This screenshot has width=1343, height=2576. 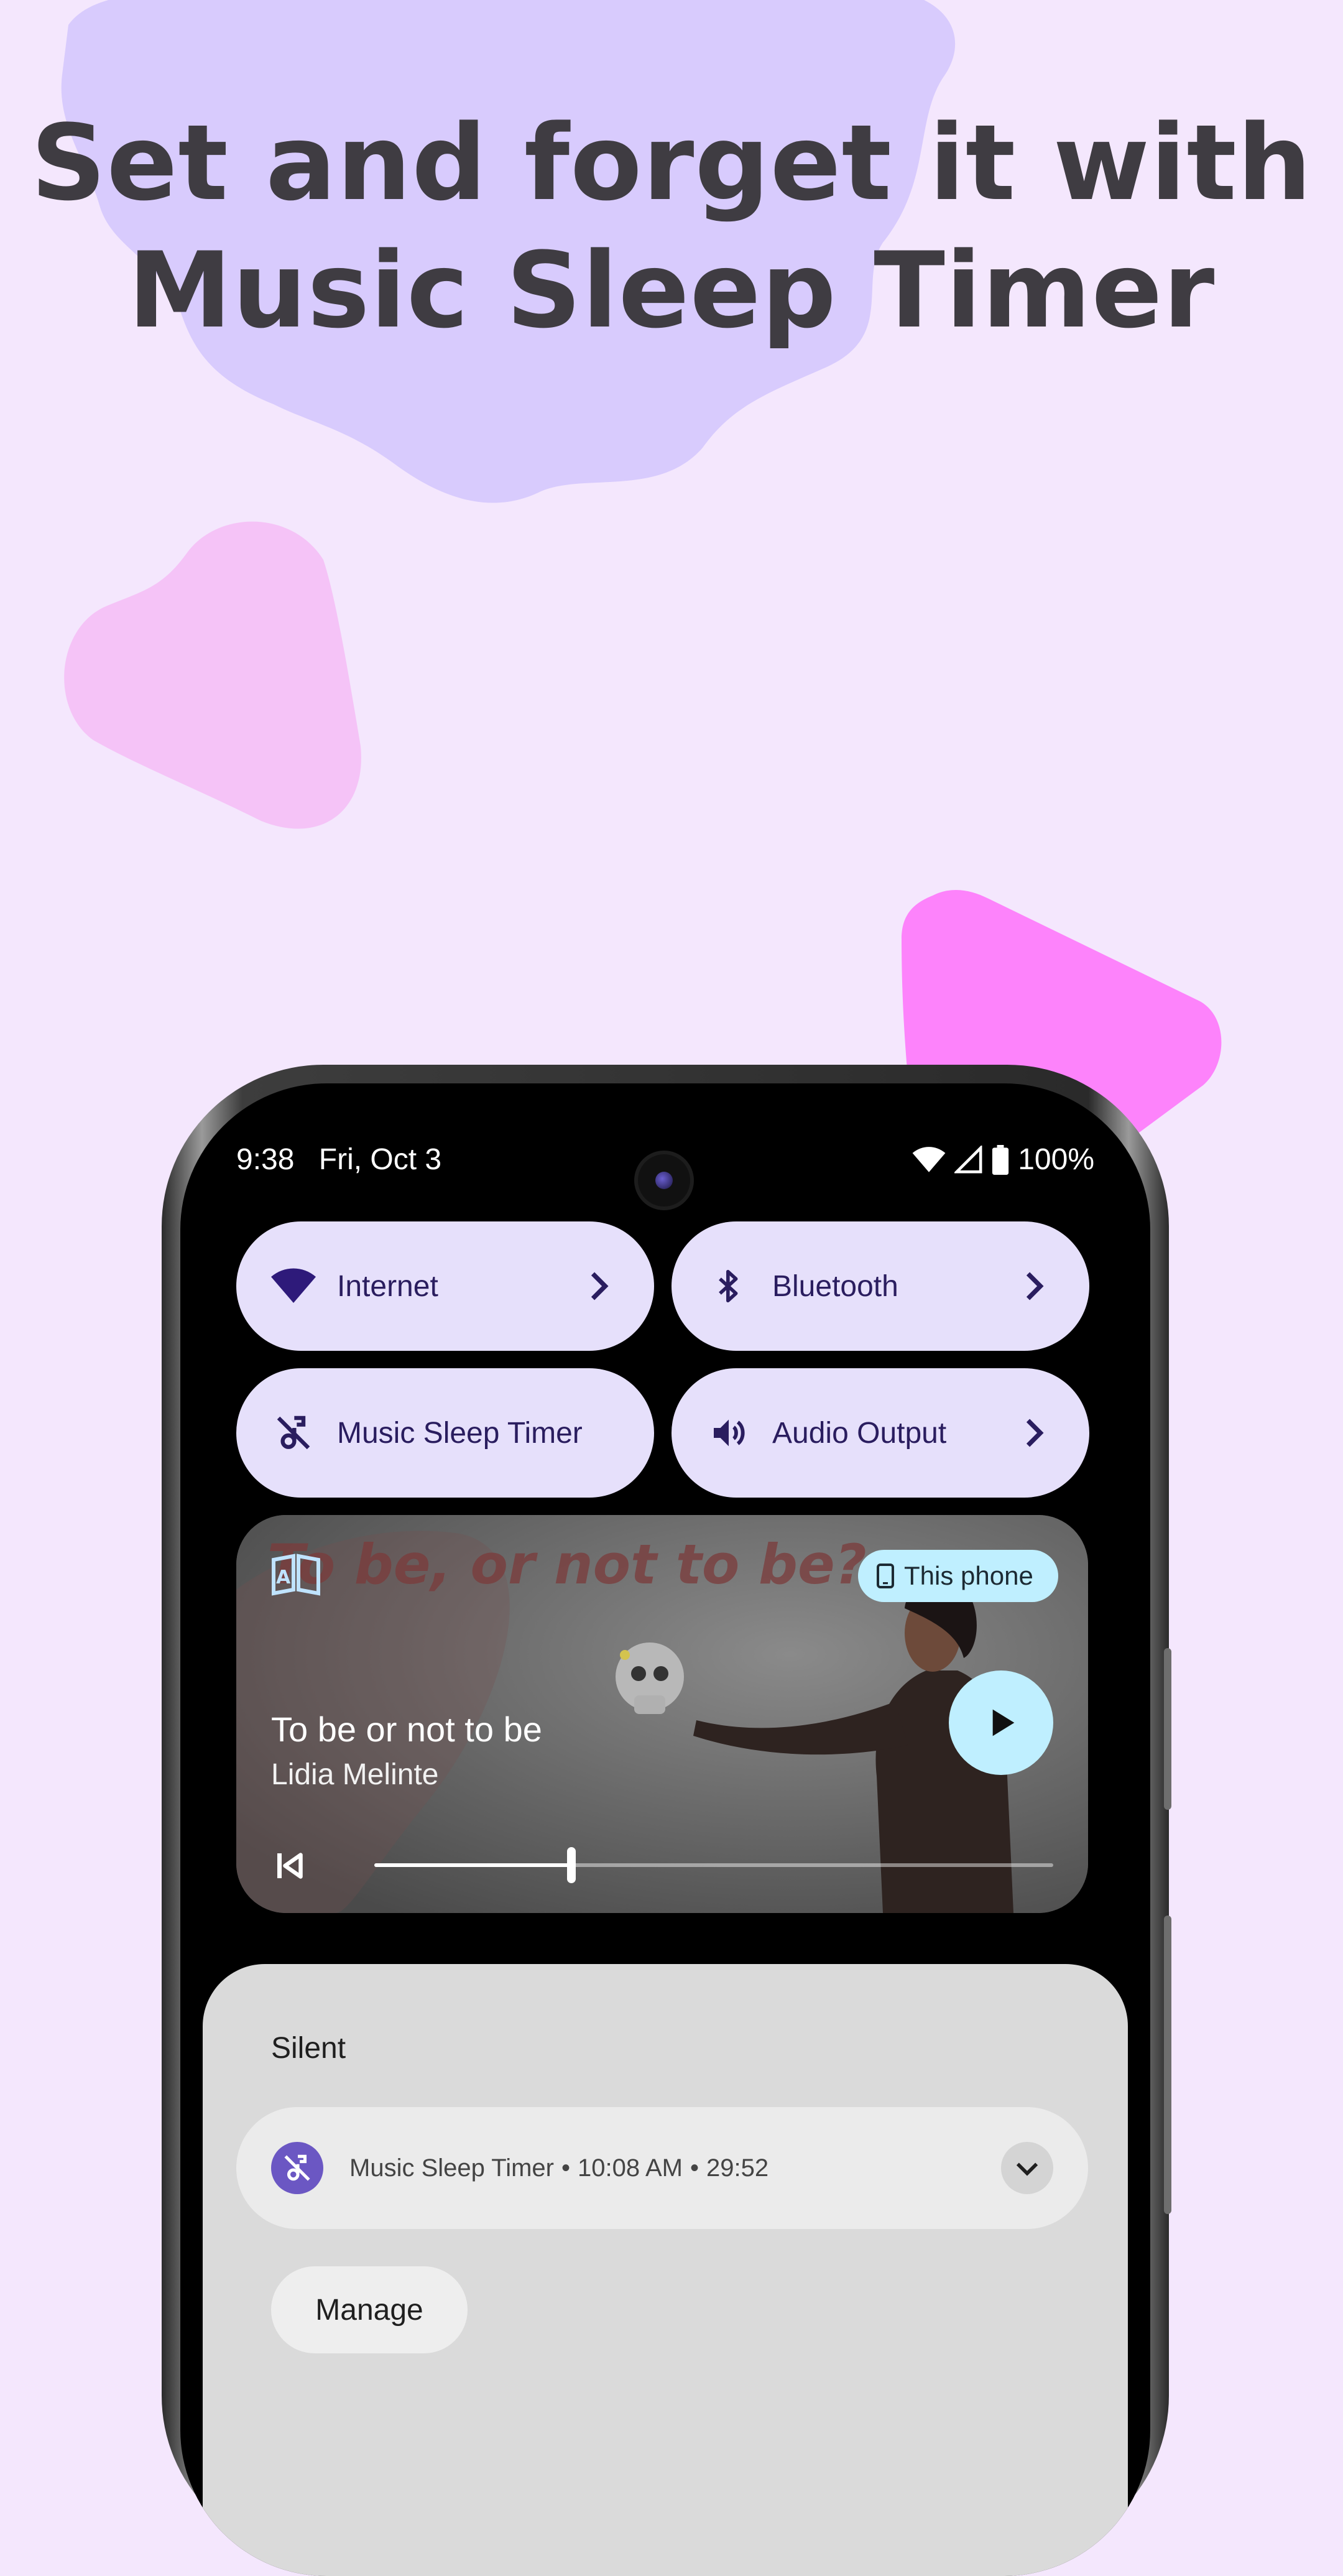 I want to click on manage-button: Manage, so click(x=369, y=2310).